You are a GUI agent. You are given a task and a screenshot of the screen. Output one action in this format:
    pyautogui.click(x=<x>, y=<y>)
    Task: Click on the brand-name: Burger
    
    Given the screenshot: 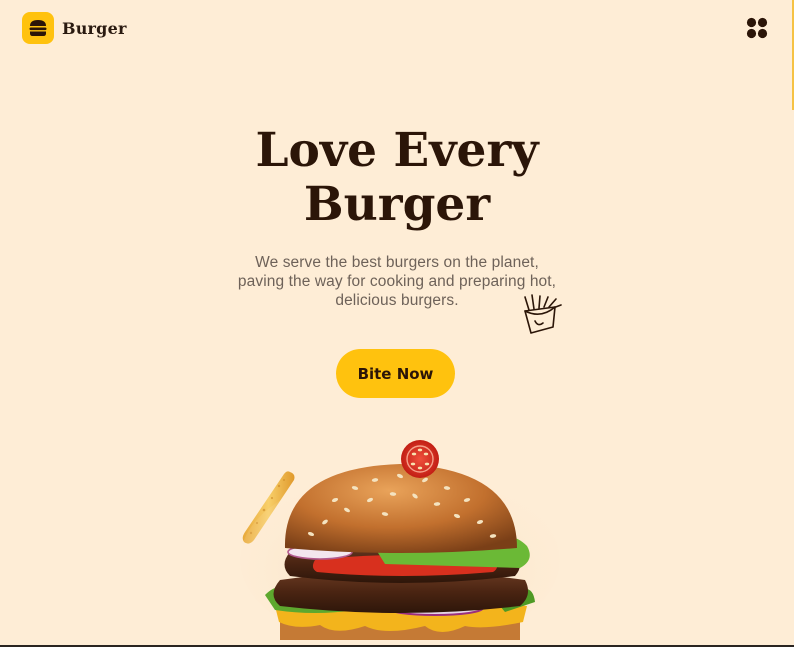 What is the action you would take?
    pyautogui.click(x=94, y=28)
    